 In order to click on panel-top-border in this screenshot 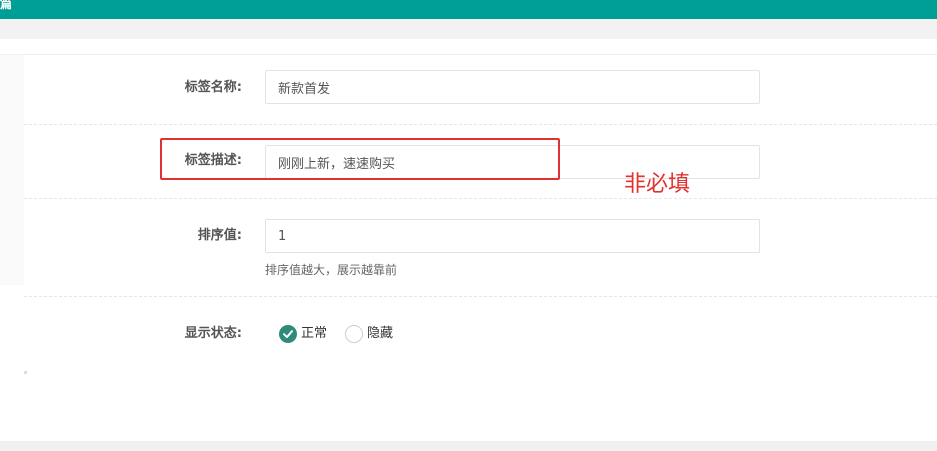, I will do `click(468, 54)`.